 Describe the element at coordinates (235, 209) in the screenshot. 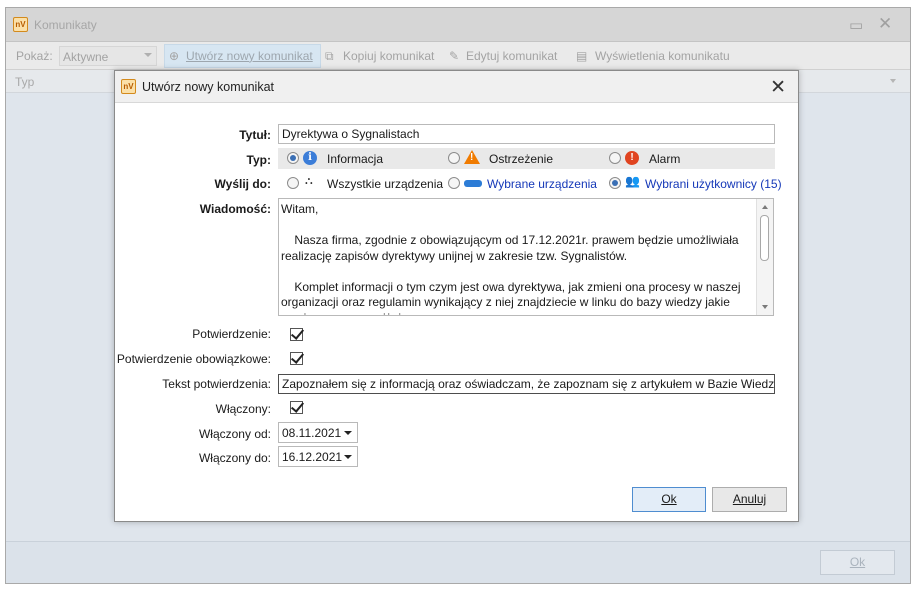

I see `message-label: Wiadomość:` at that location.